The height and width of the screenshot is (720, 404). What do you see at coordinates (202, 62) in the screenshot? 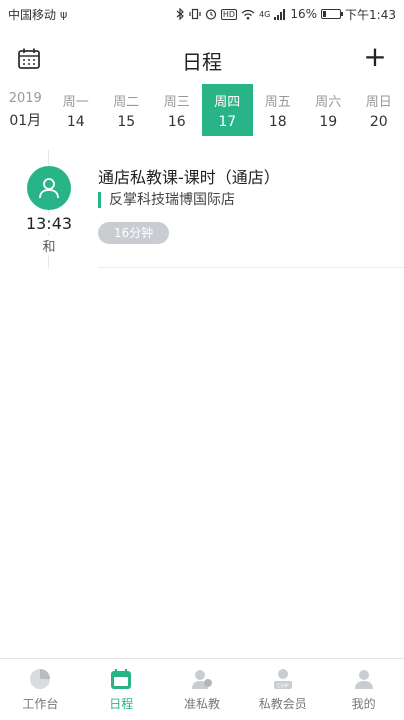
I see `page-title: 日程` at bounding box center [202, 62].